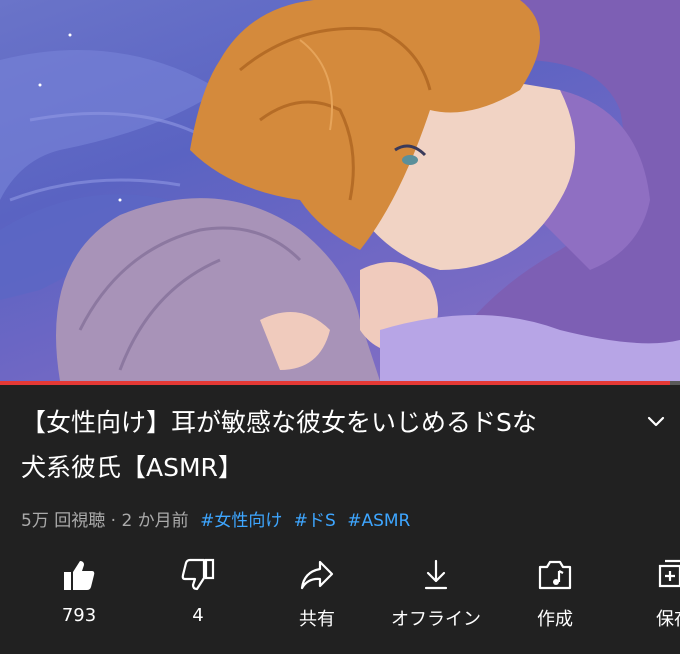 This screenshot has height=654, width=680. Describe the element at coordinates (555, 619) in the screenshot. I see `create-label: 作成` at that location.